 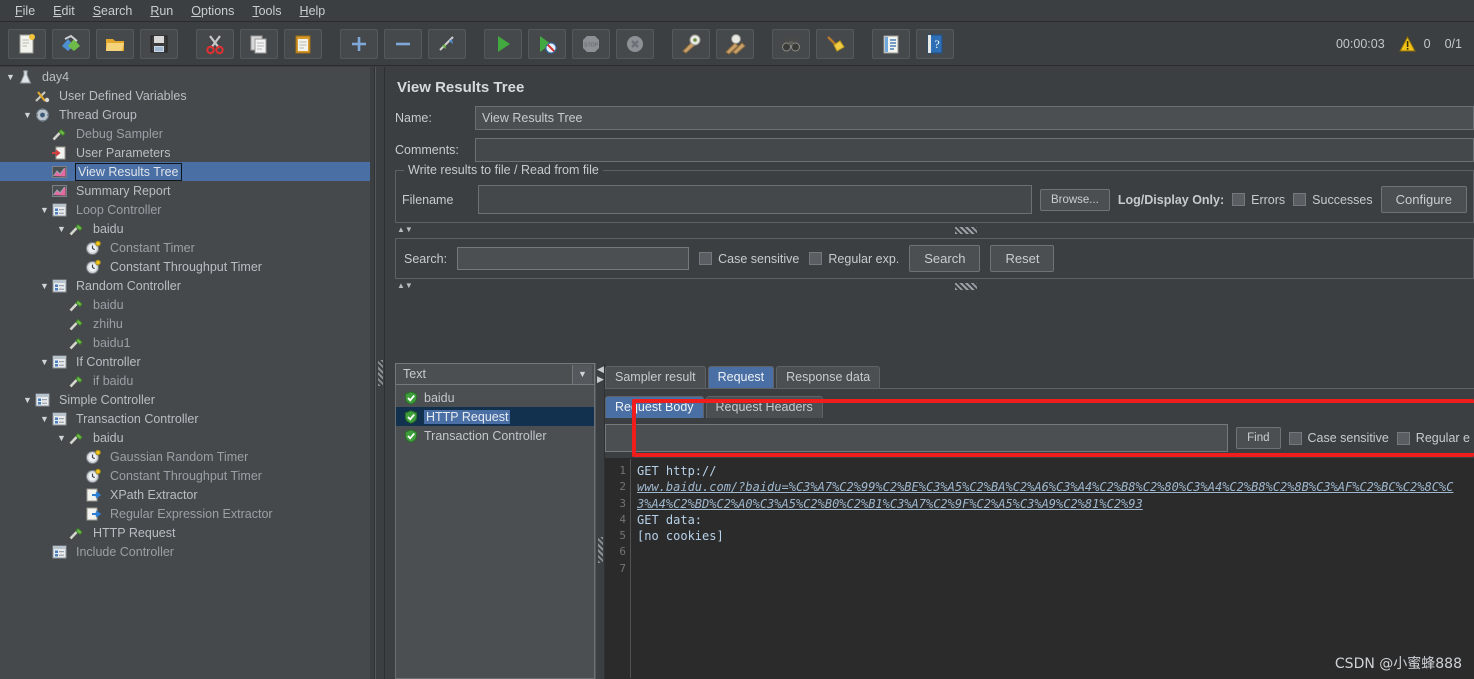 What do you see at coordinates (372, 373) in the screenshot?
I see `tree-scroll-strip` at bounding box center [372, 373].